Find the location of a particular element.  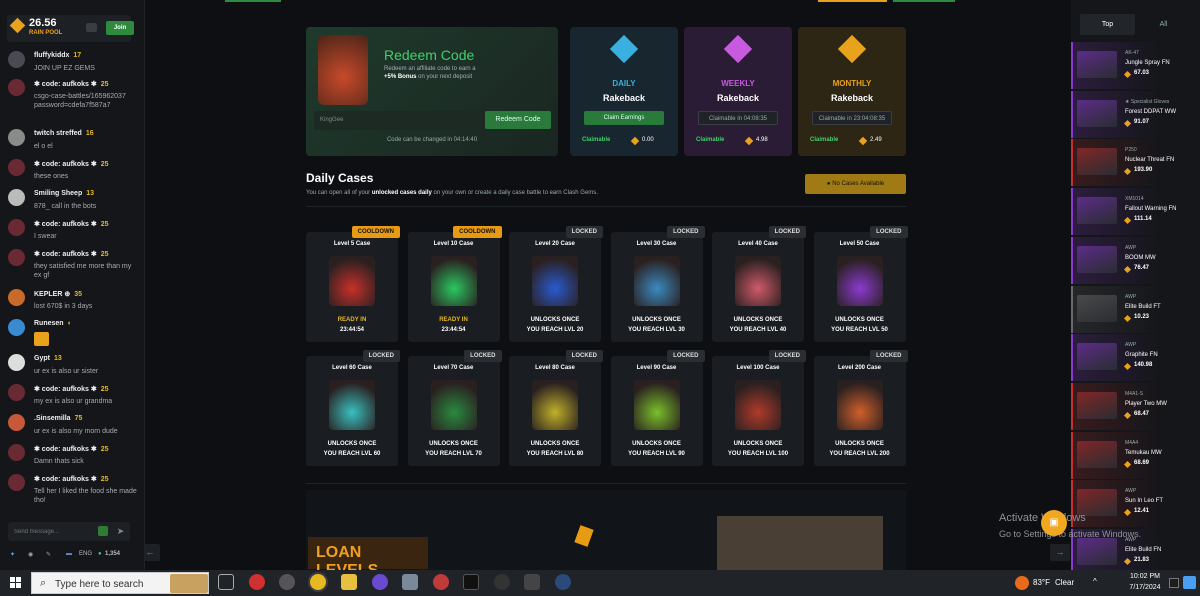

tip-icon is located at coordinates (91, 27).